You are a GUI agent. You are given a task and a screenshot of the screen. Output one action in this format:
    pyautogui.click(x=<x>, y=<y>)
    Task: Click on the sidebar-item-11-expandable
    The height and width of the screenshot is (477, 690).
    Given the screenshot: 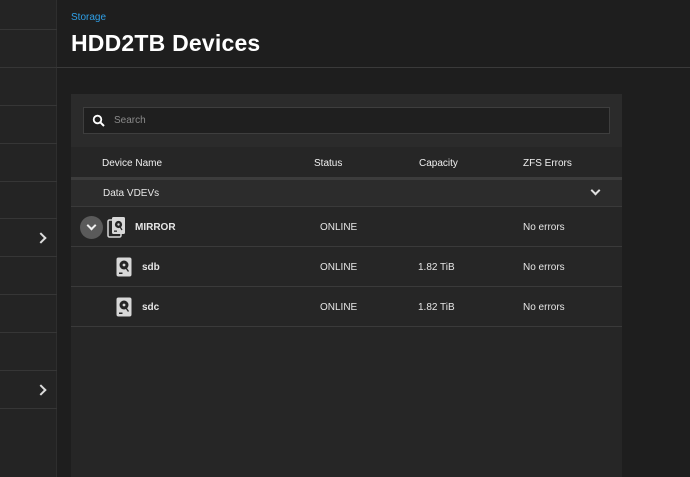 What is the action you would take?
    pyautogui.click(x=28, y=390)
    